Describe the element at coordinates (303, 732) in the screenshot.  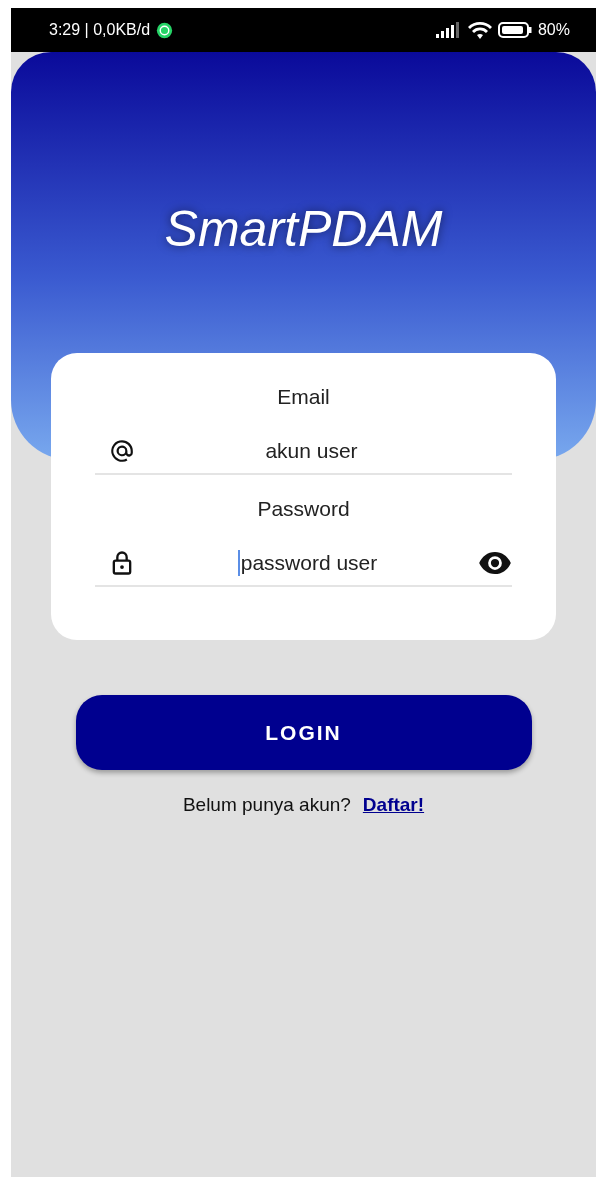
I see `login-button: LOGIN` at that location.